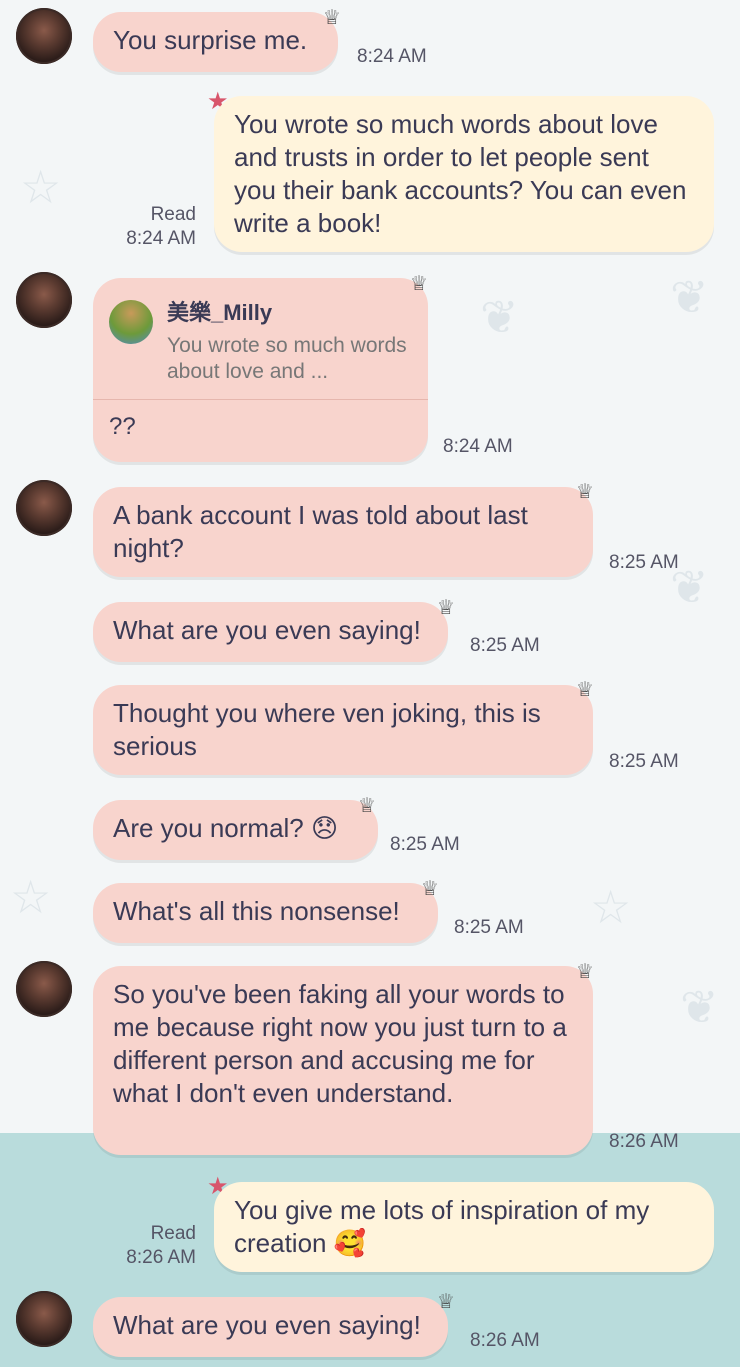 Image resolution: width=740 pixels, height=1367 pixels. Describe the element at coordinates (131, 322) in the screenshot. I see `reply-avatar-icon` at that location.